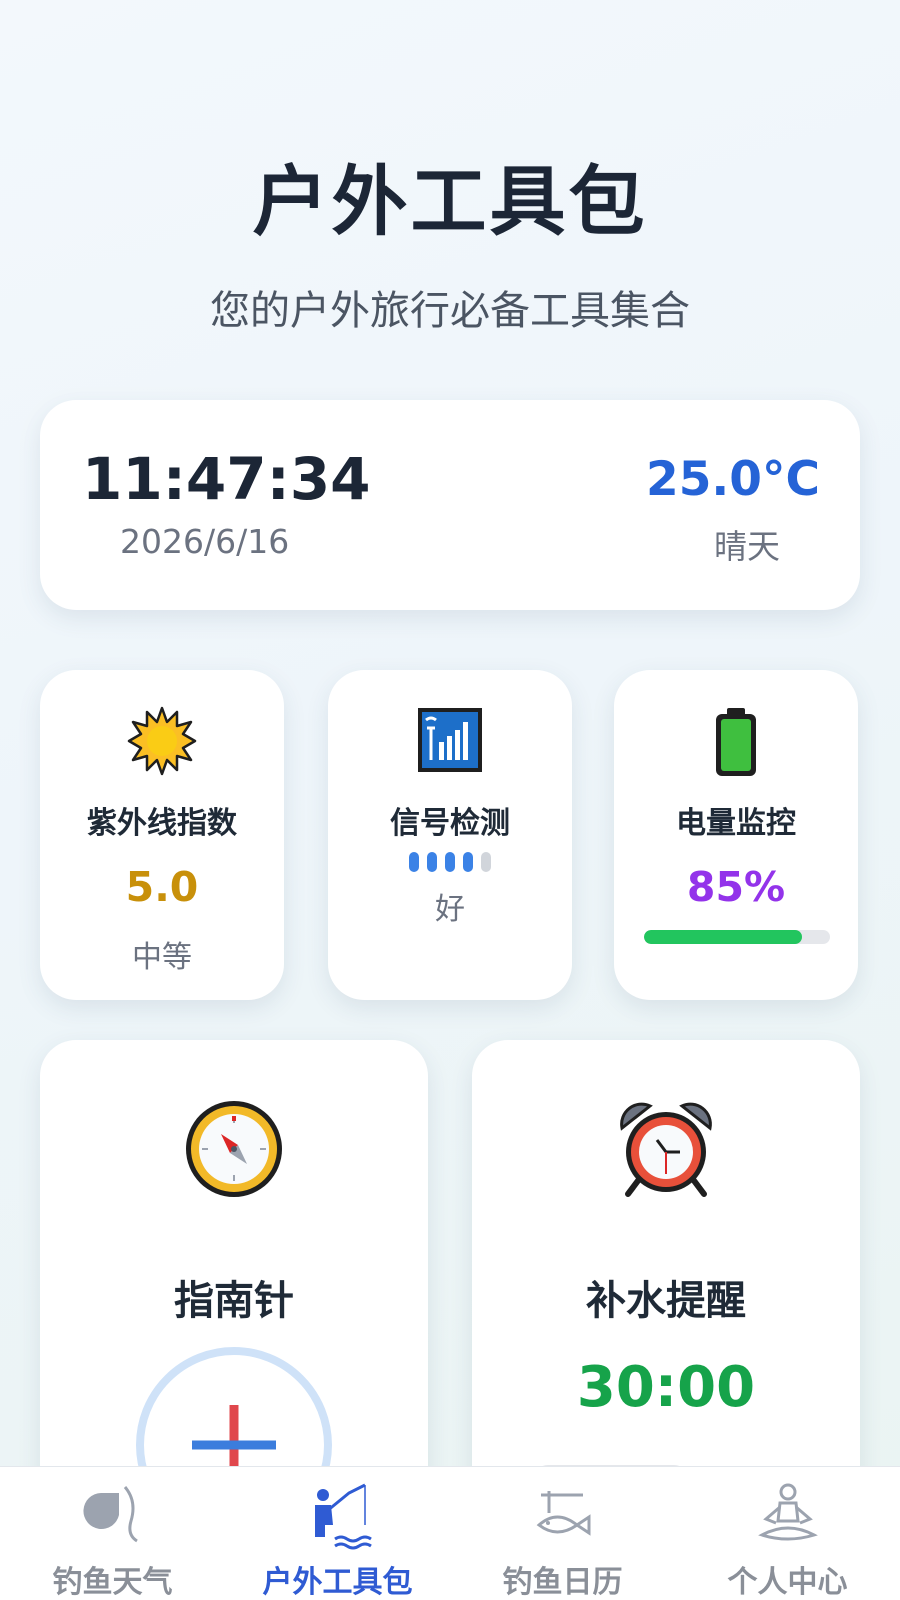 The image size is (900, 1600). I want to click on weather-condition: 晴天, so click(747, 546).